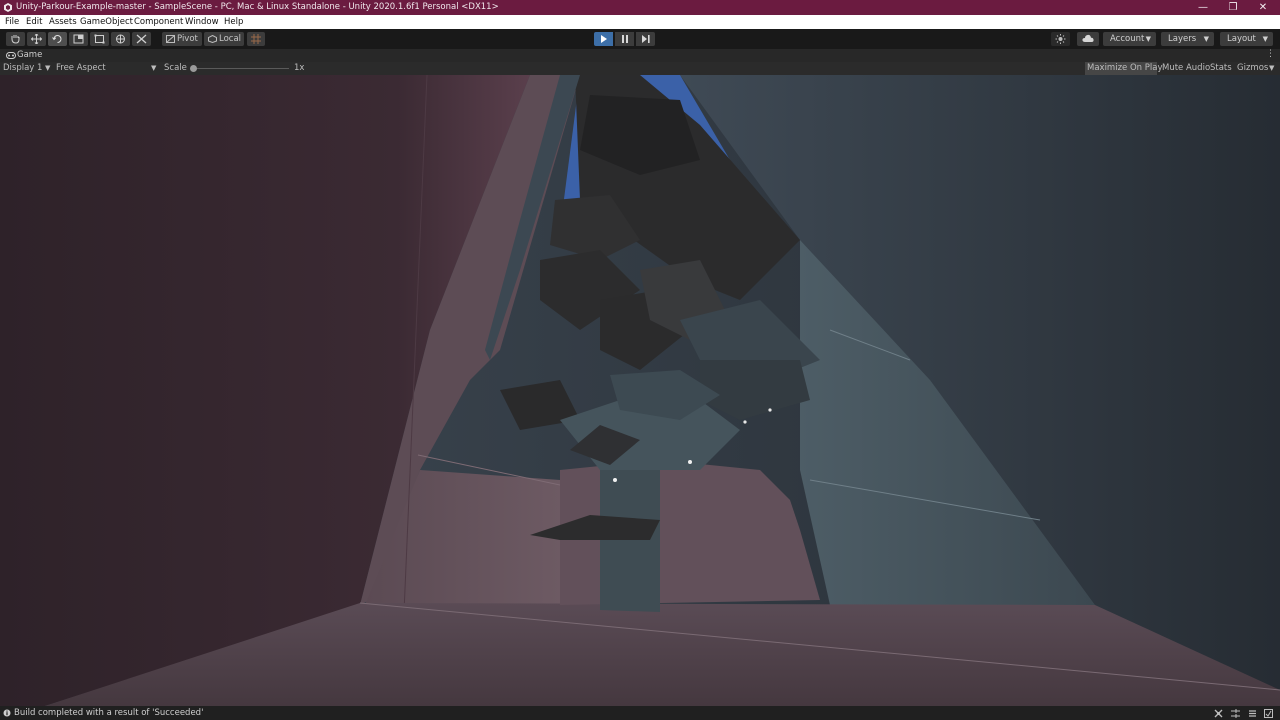 The image size is (1280, 720). I want to click on rect-tool-icon, so click(99, 39).